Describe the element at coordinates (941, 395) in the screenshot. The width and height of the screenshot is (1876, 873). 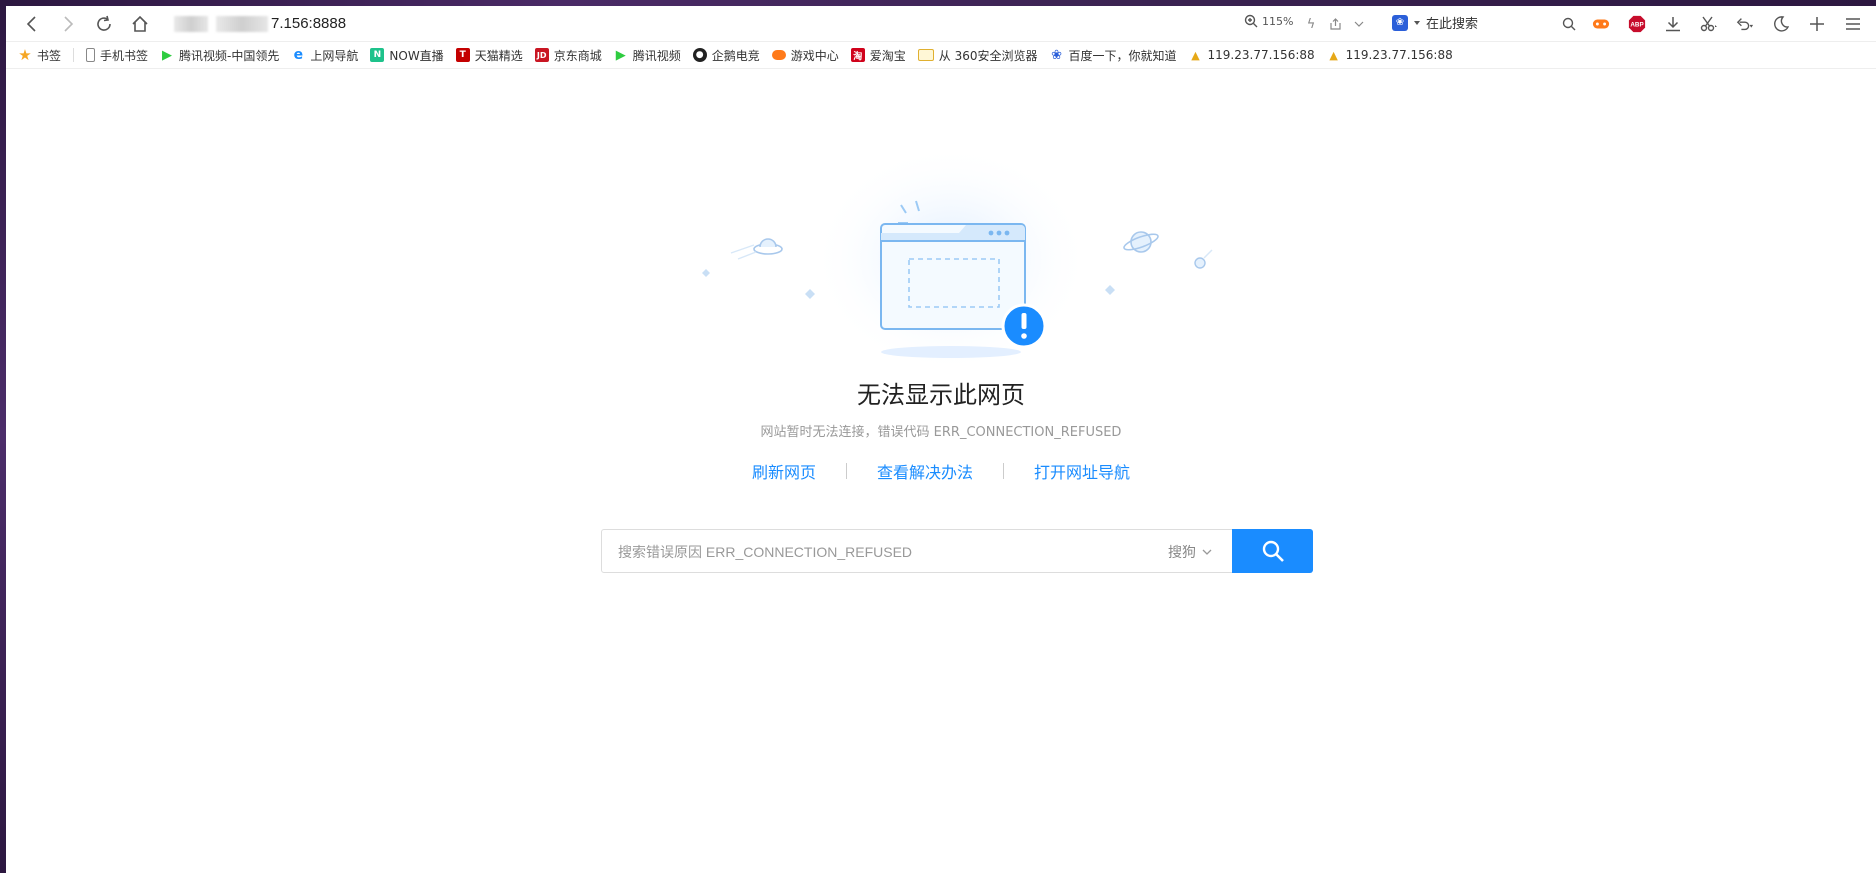
I see `error-title: 无法显示此网页` at that location.